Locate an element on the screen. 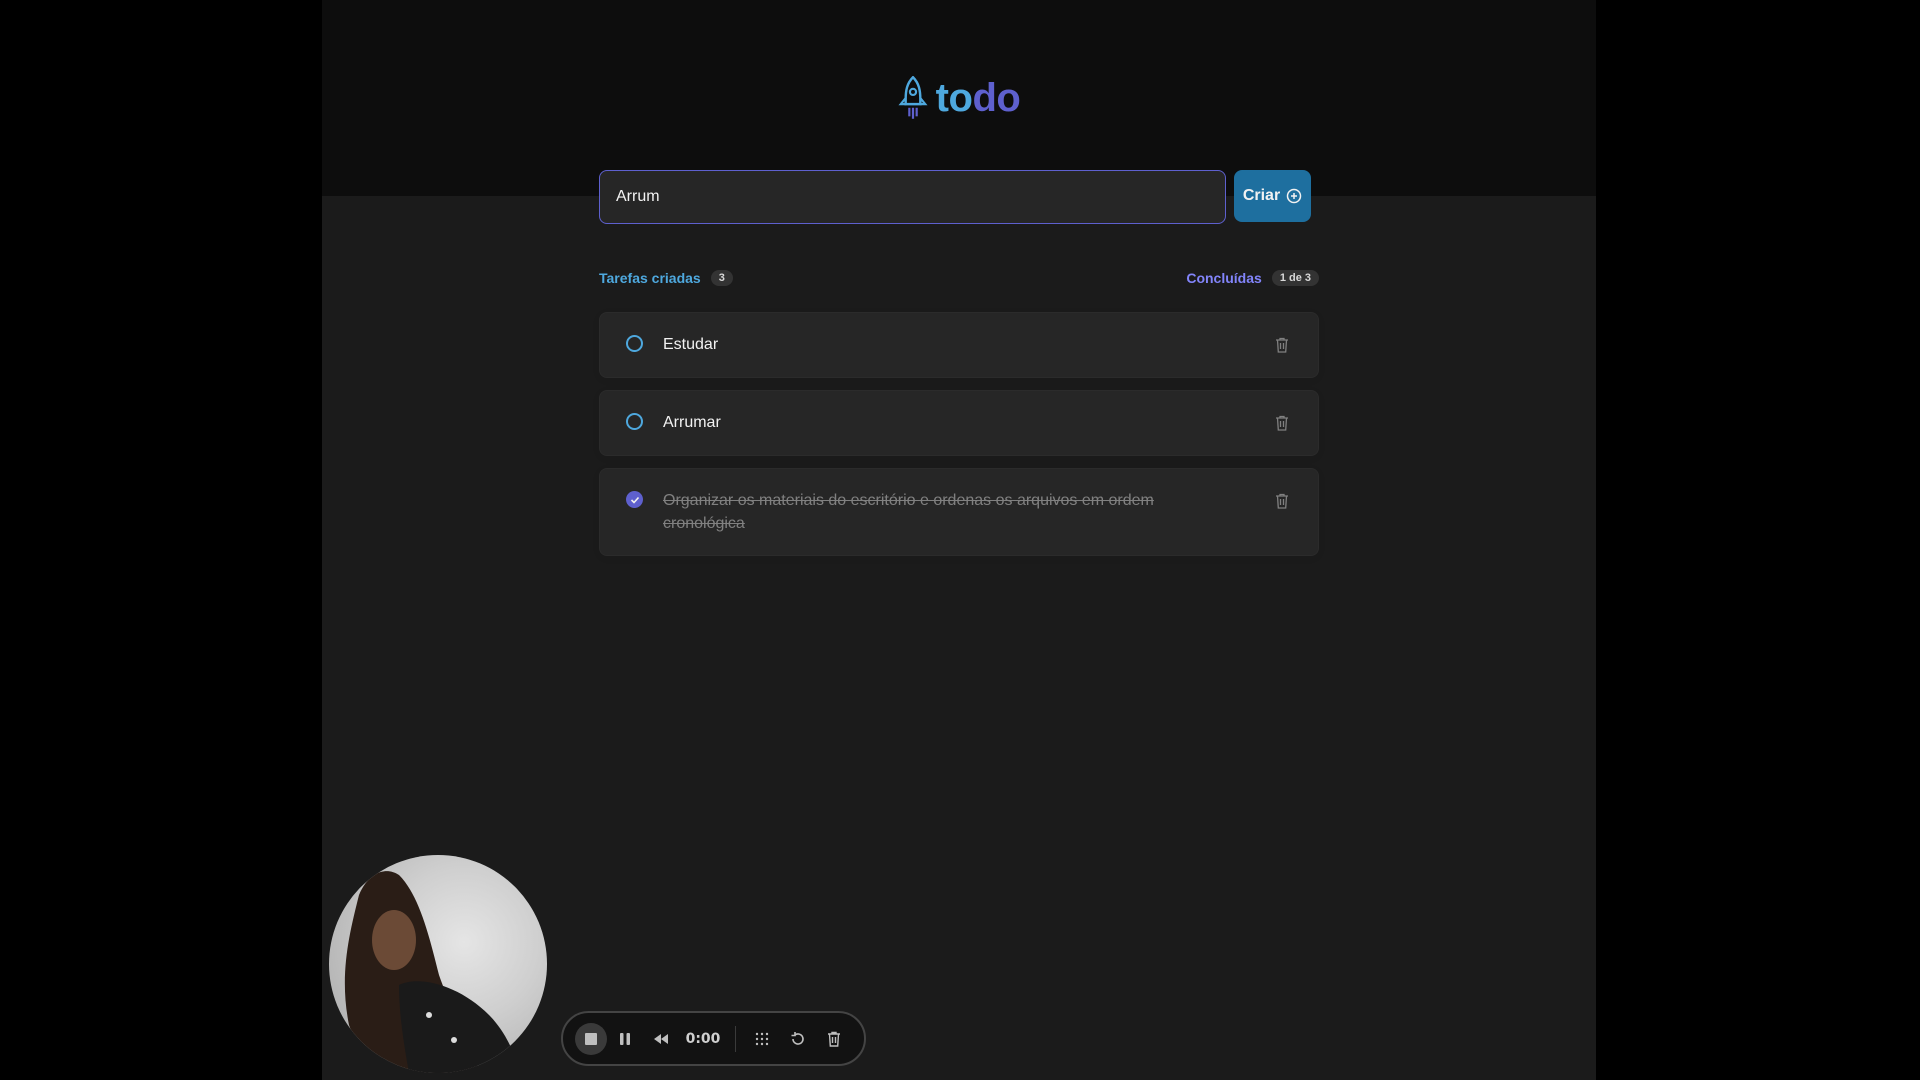  task-text: Arrumar is located at coordinates (692, 422).